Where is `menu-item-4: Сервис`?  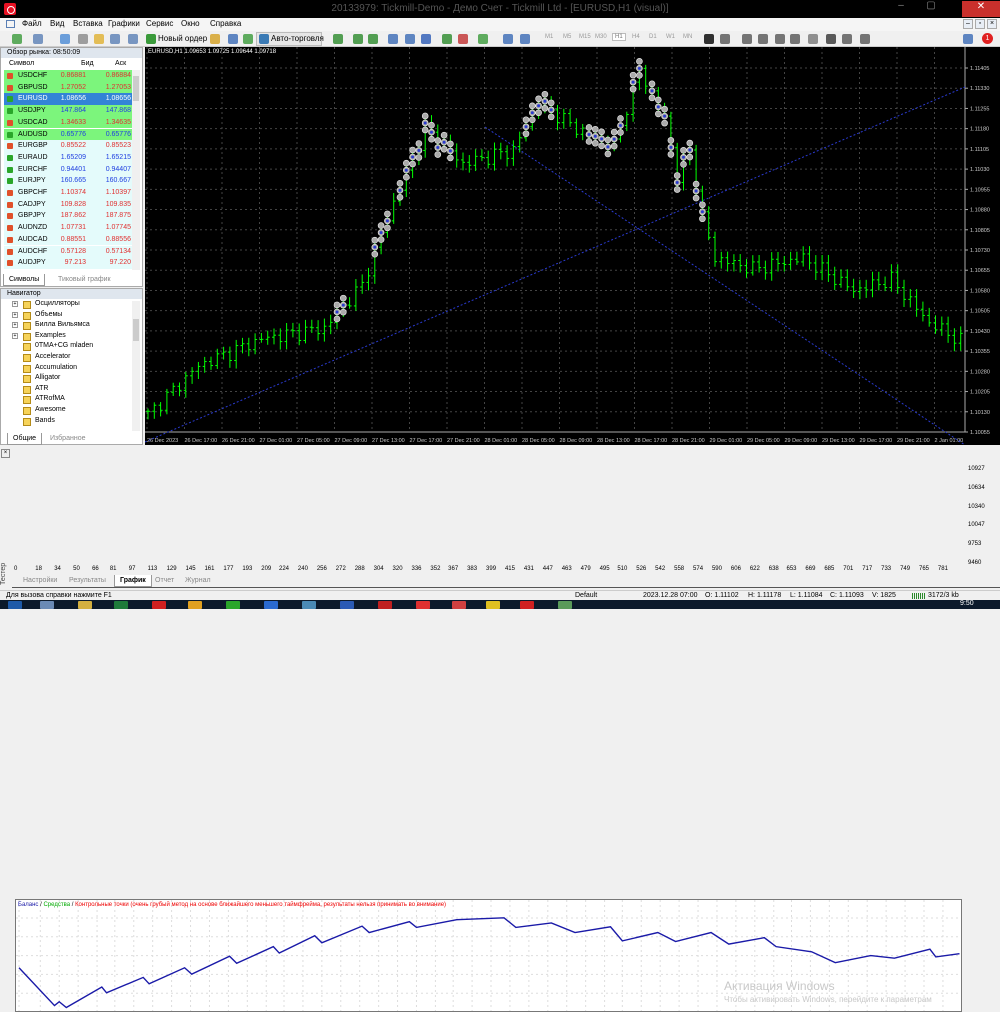 menu-item-4: Сервис is located at coordinates (159, 23).